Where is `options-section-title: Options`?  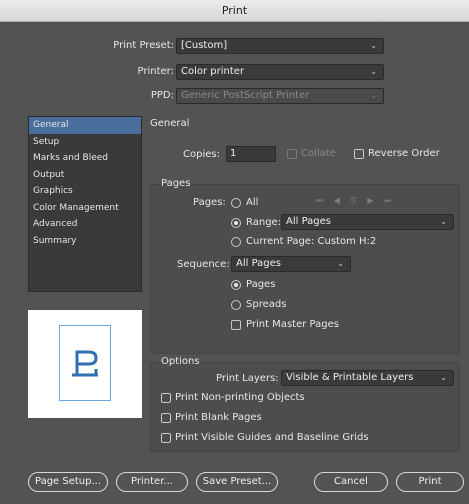 options-section-title: Options is located at coordinates (180, 361).